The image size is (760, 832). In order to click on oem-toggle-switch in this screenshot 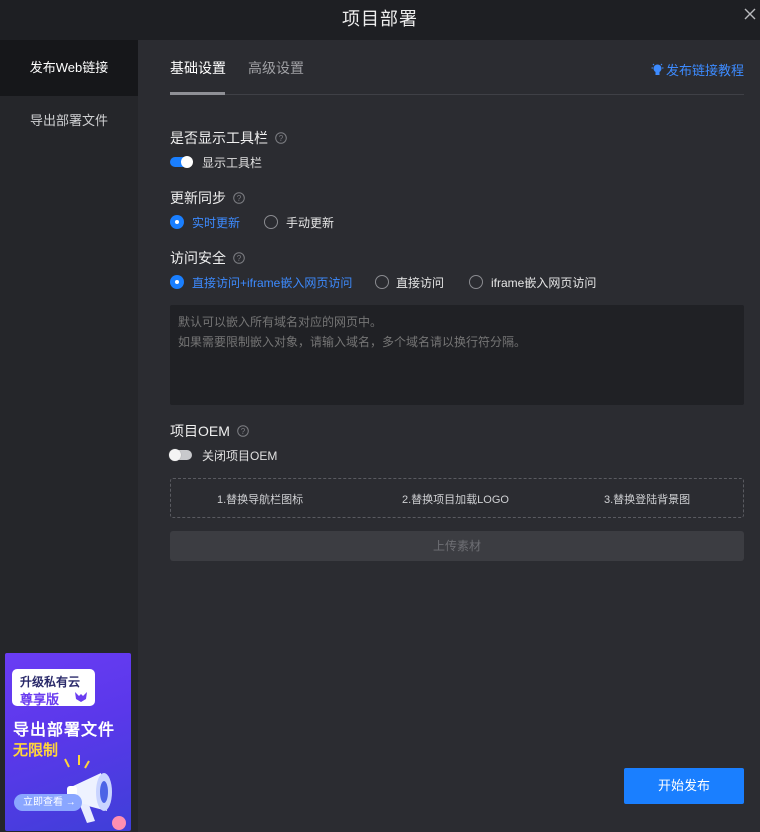, I will do `click(180, 455)`.